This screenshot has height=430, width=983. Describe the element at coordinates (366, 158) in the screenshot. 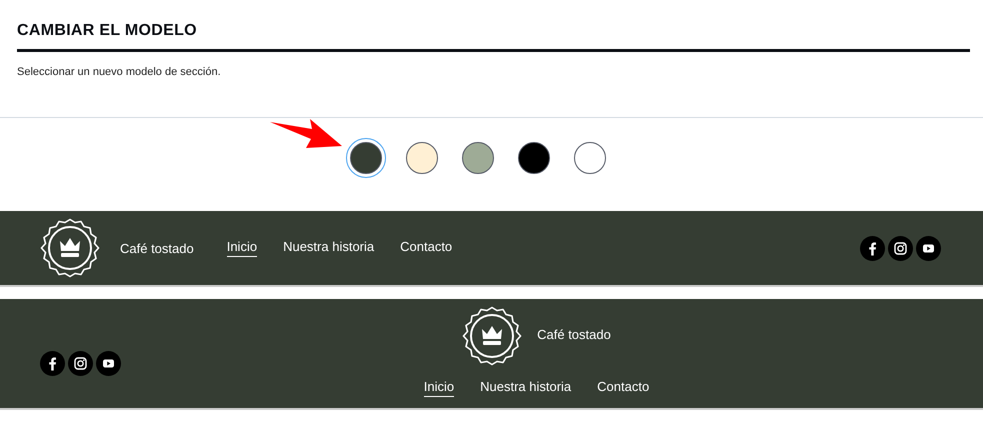

I see `color-swatch` at that location.